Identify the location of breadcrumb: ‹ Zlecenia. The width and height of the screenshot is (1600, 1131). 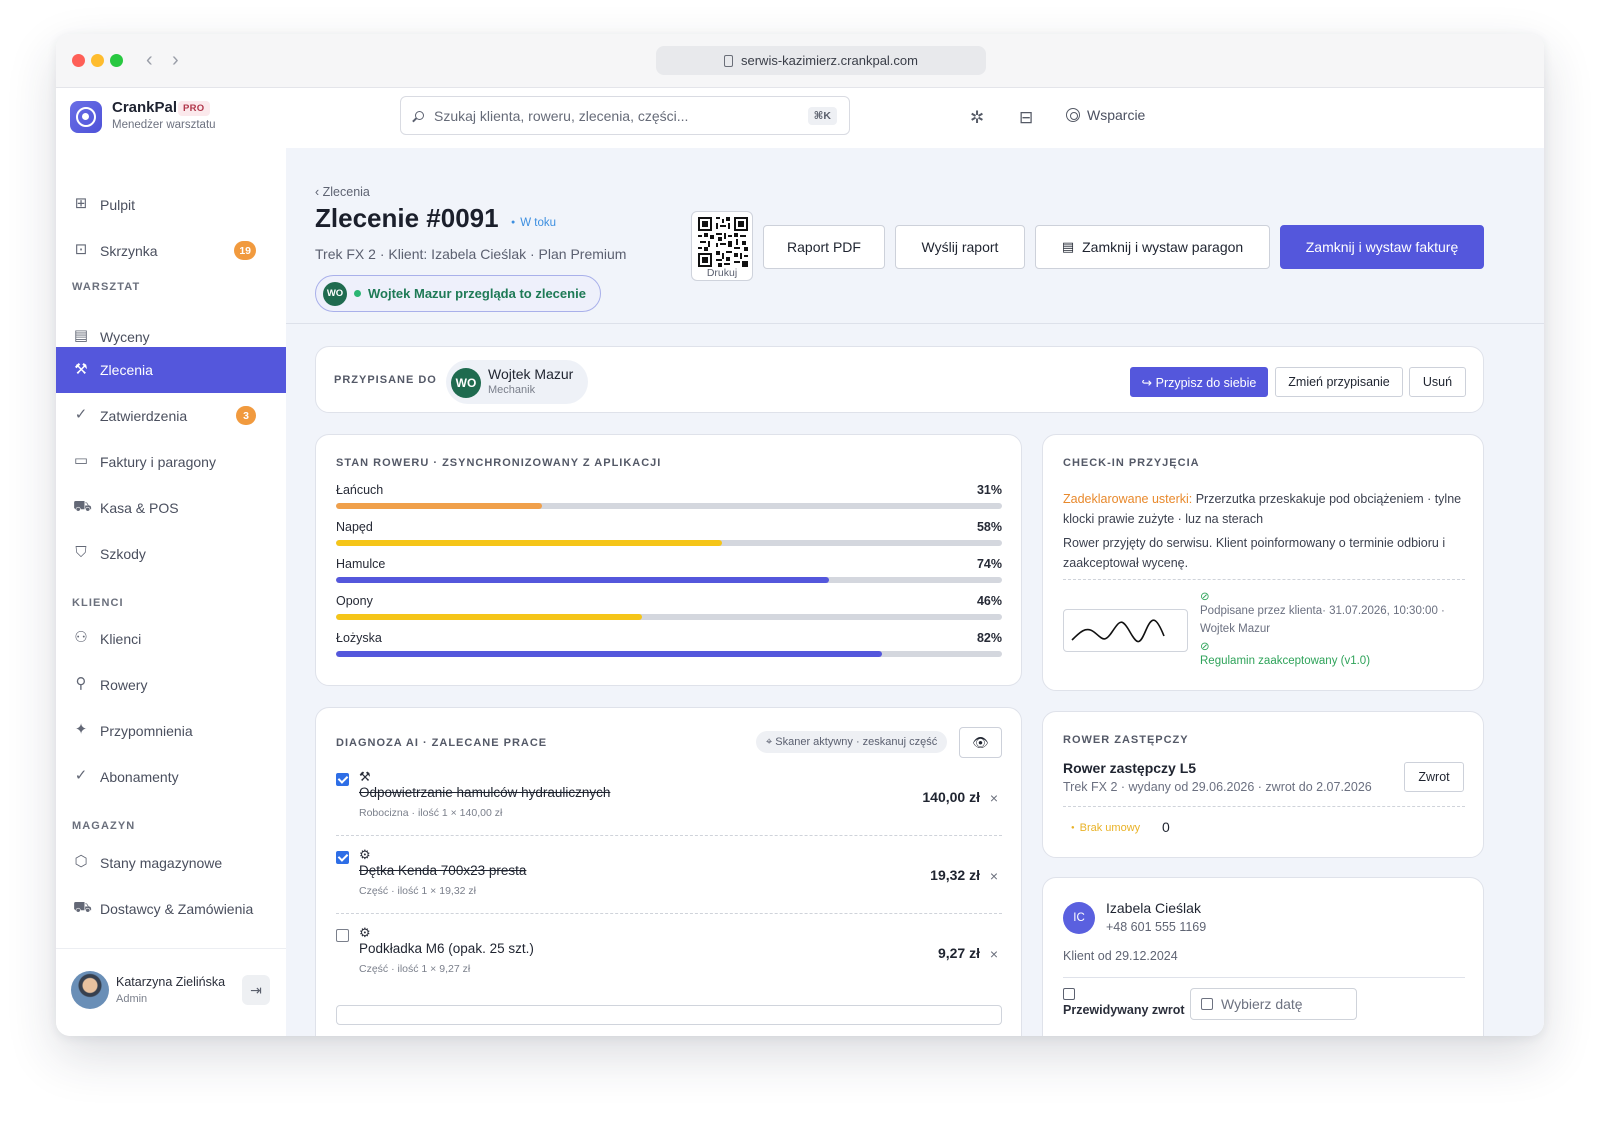
(342, 192).